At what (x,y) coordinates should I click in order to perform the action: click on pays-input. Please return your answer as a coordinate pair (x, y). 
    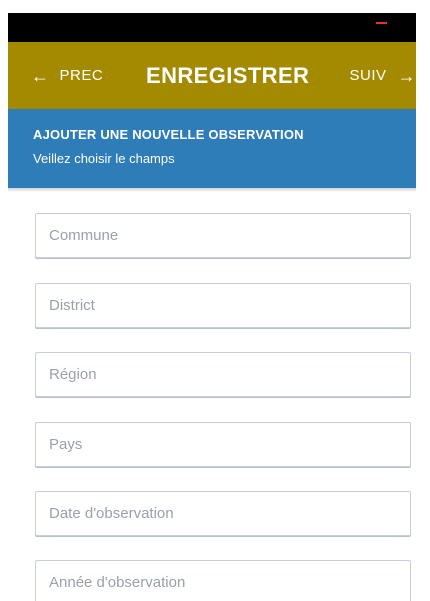
    Looking at the image, I should click on (223, 444).